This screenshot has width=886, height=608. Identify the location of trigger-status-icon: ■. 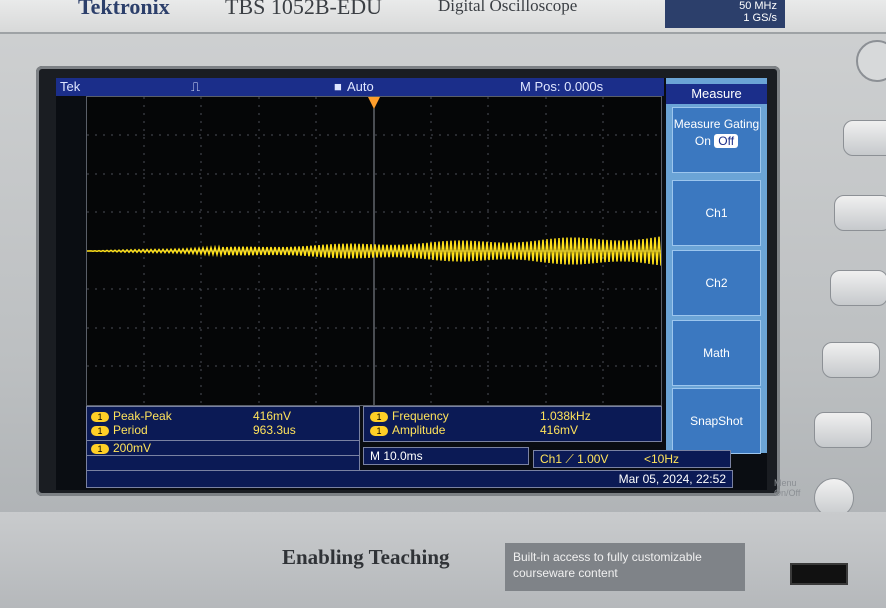
(338, 86).